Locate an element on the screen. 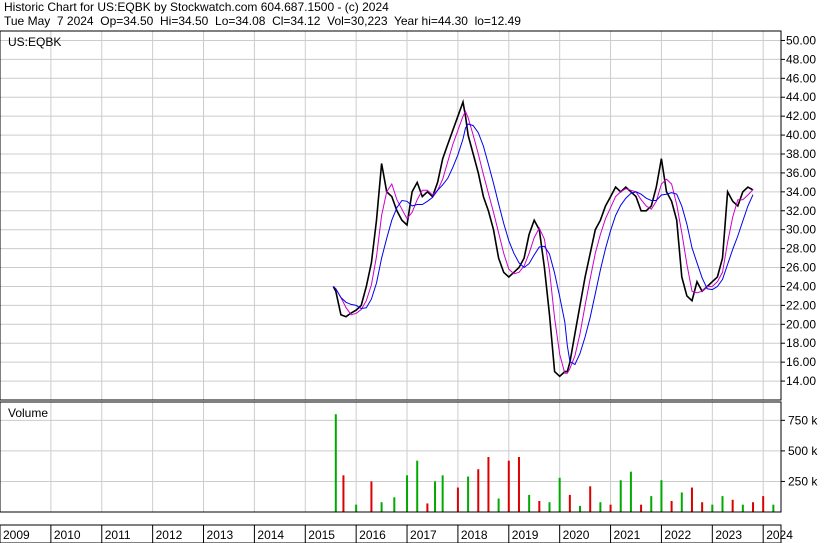  price-tick-label: 36.00 is located at coordinates (801, 173).